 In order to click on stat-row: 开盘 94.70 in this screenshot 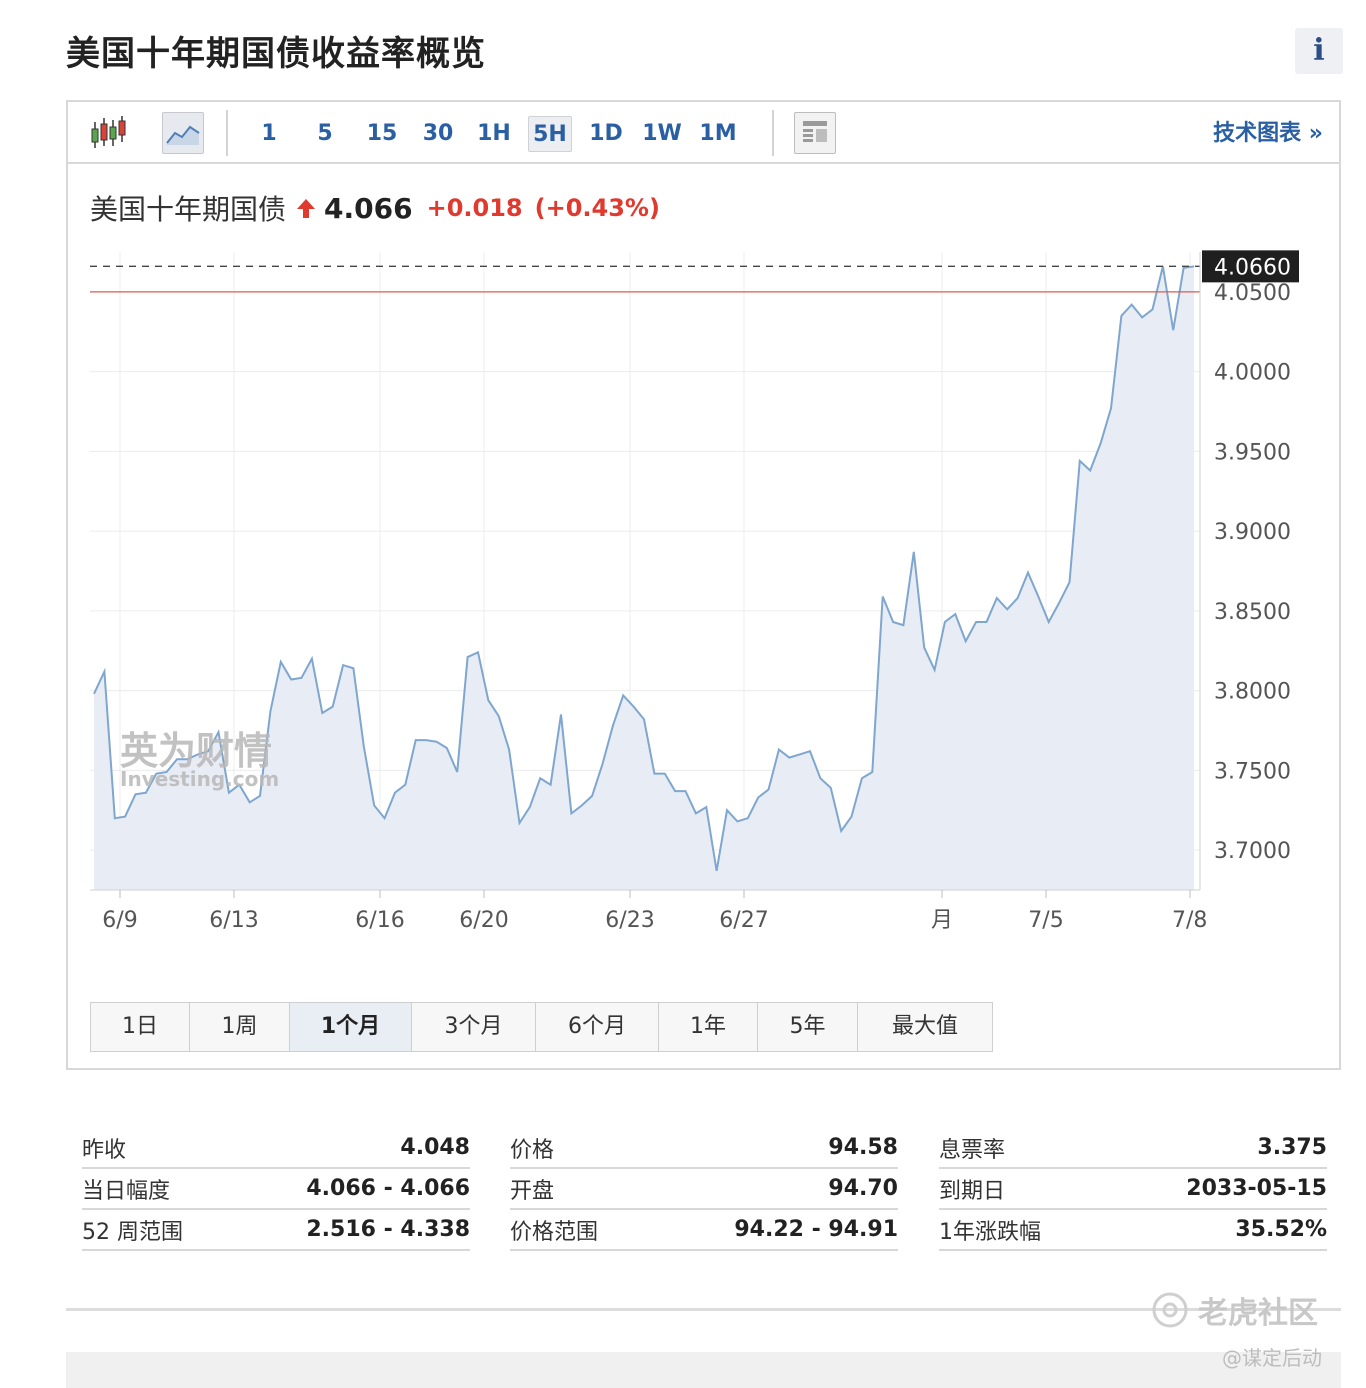, I will do `click(704, 1189)`.